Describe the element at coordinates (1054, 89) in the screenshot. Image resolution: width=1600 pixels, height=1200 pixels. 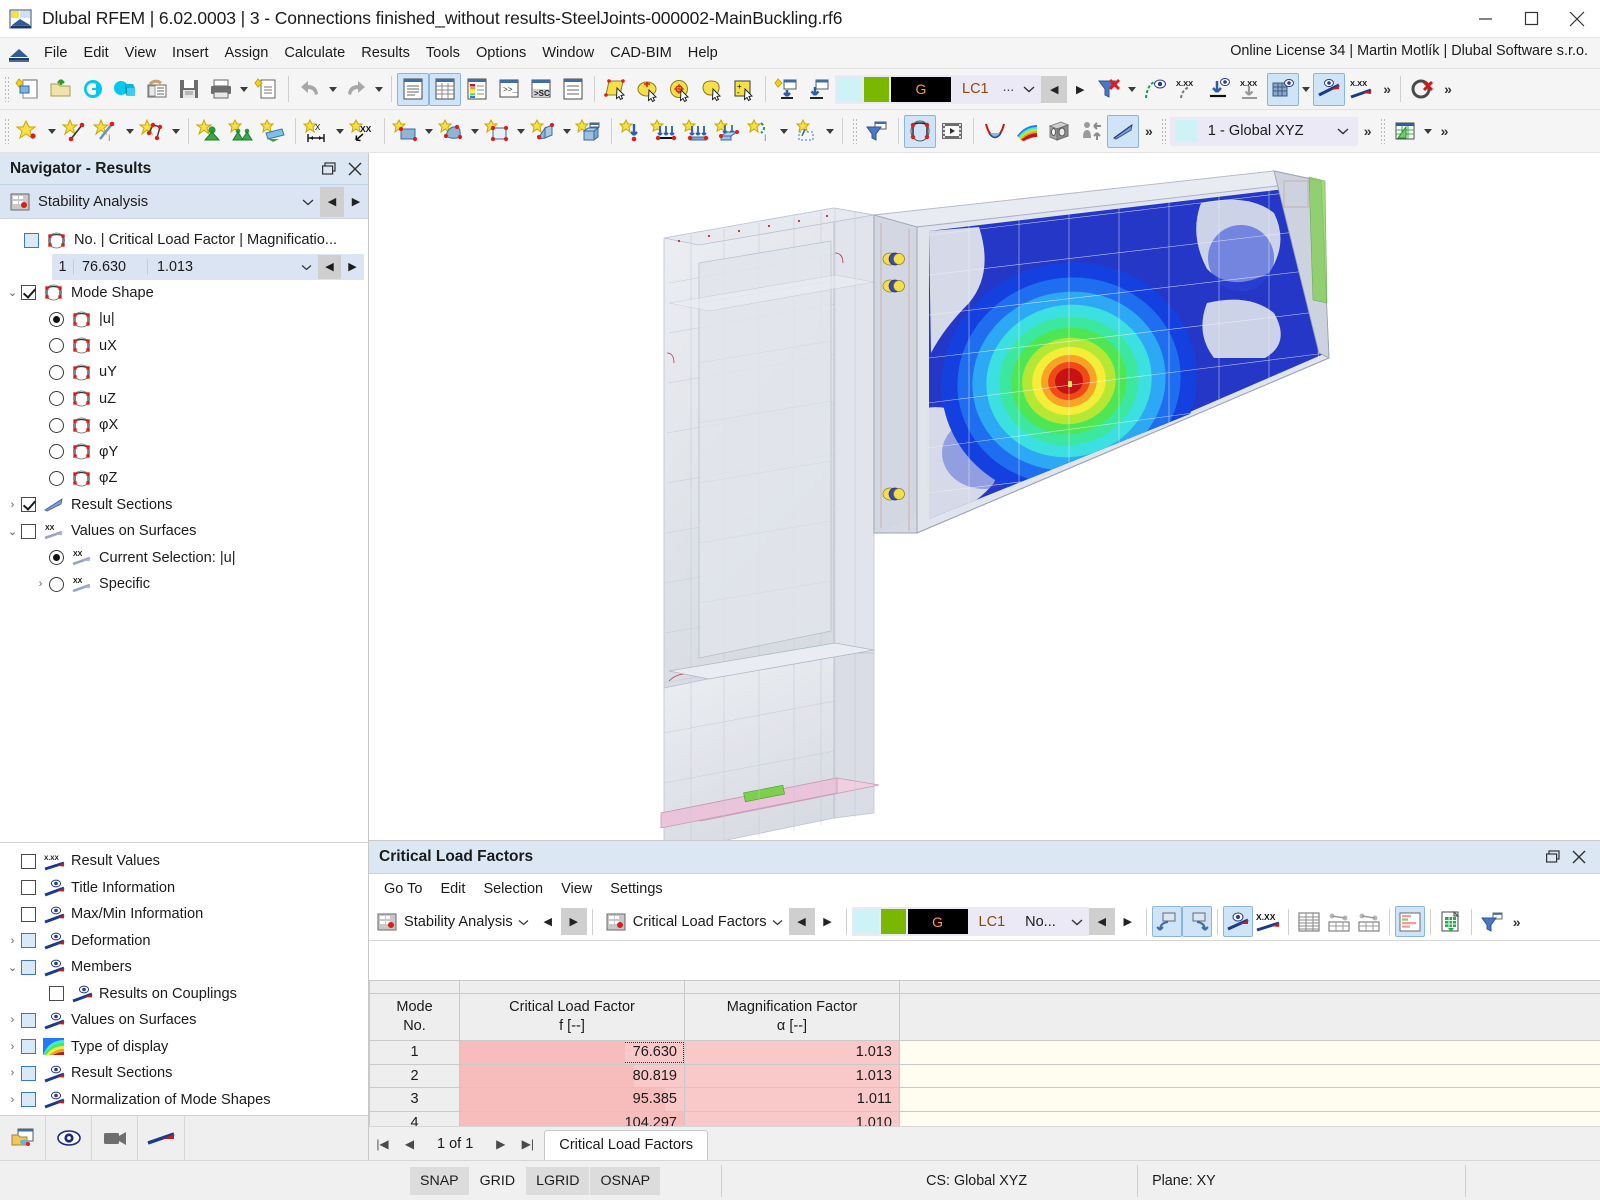
I see `load-case-prev-button: ◀` at that location.